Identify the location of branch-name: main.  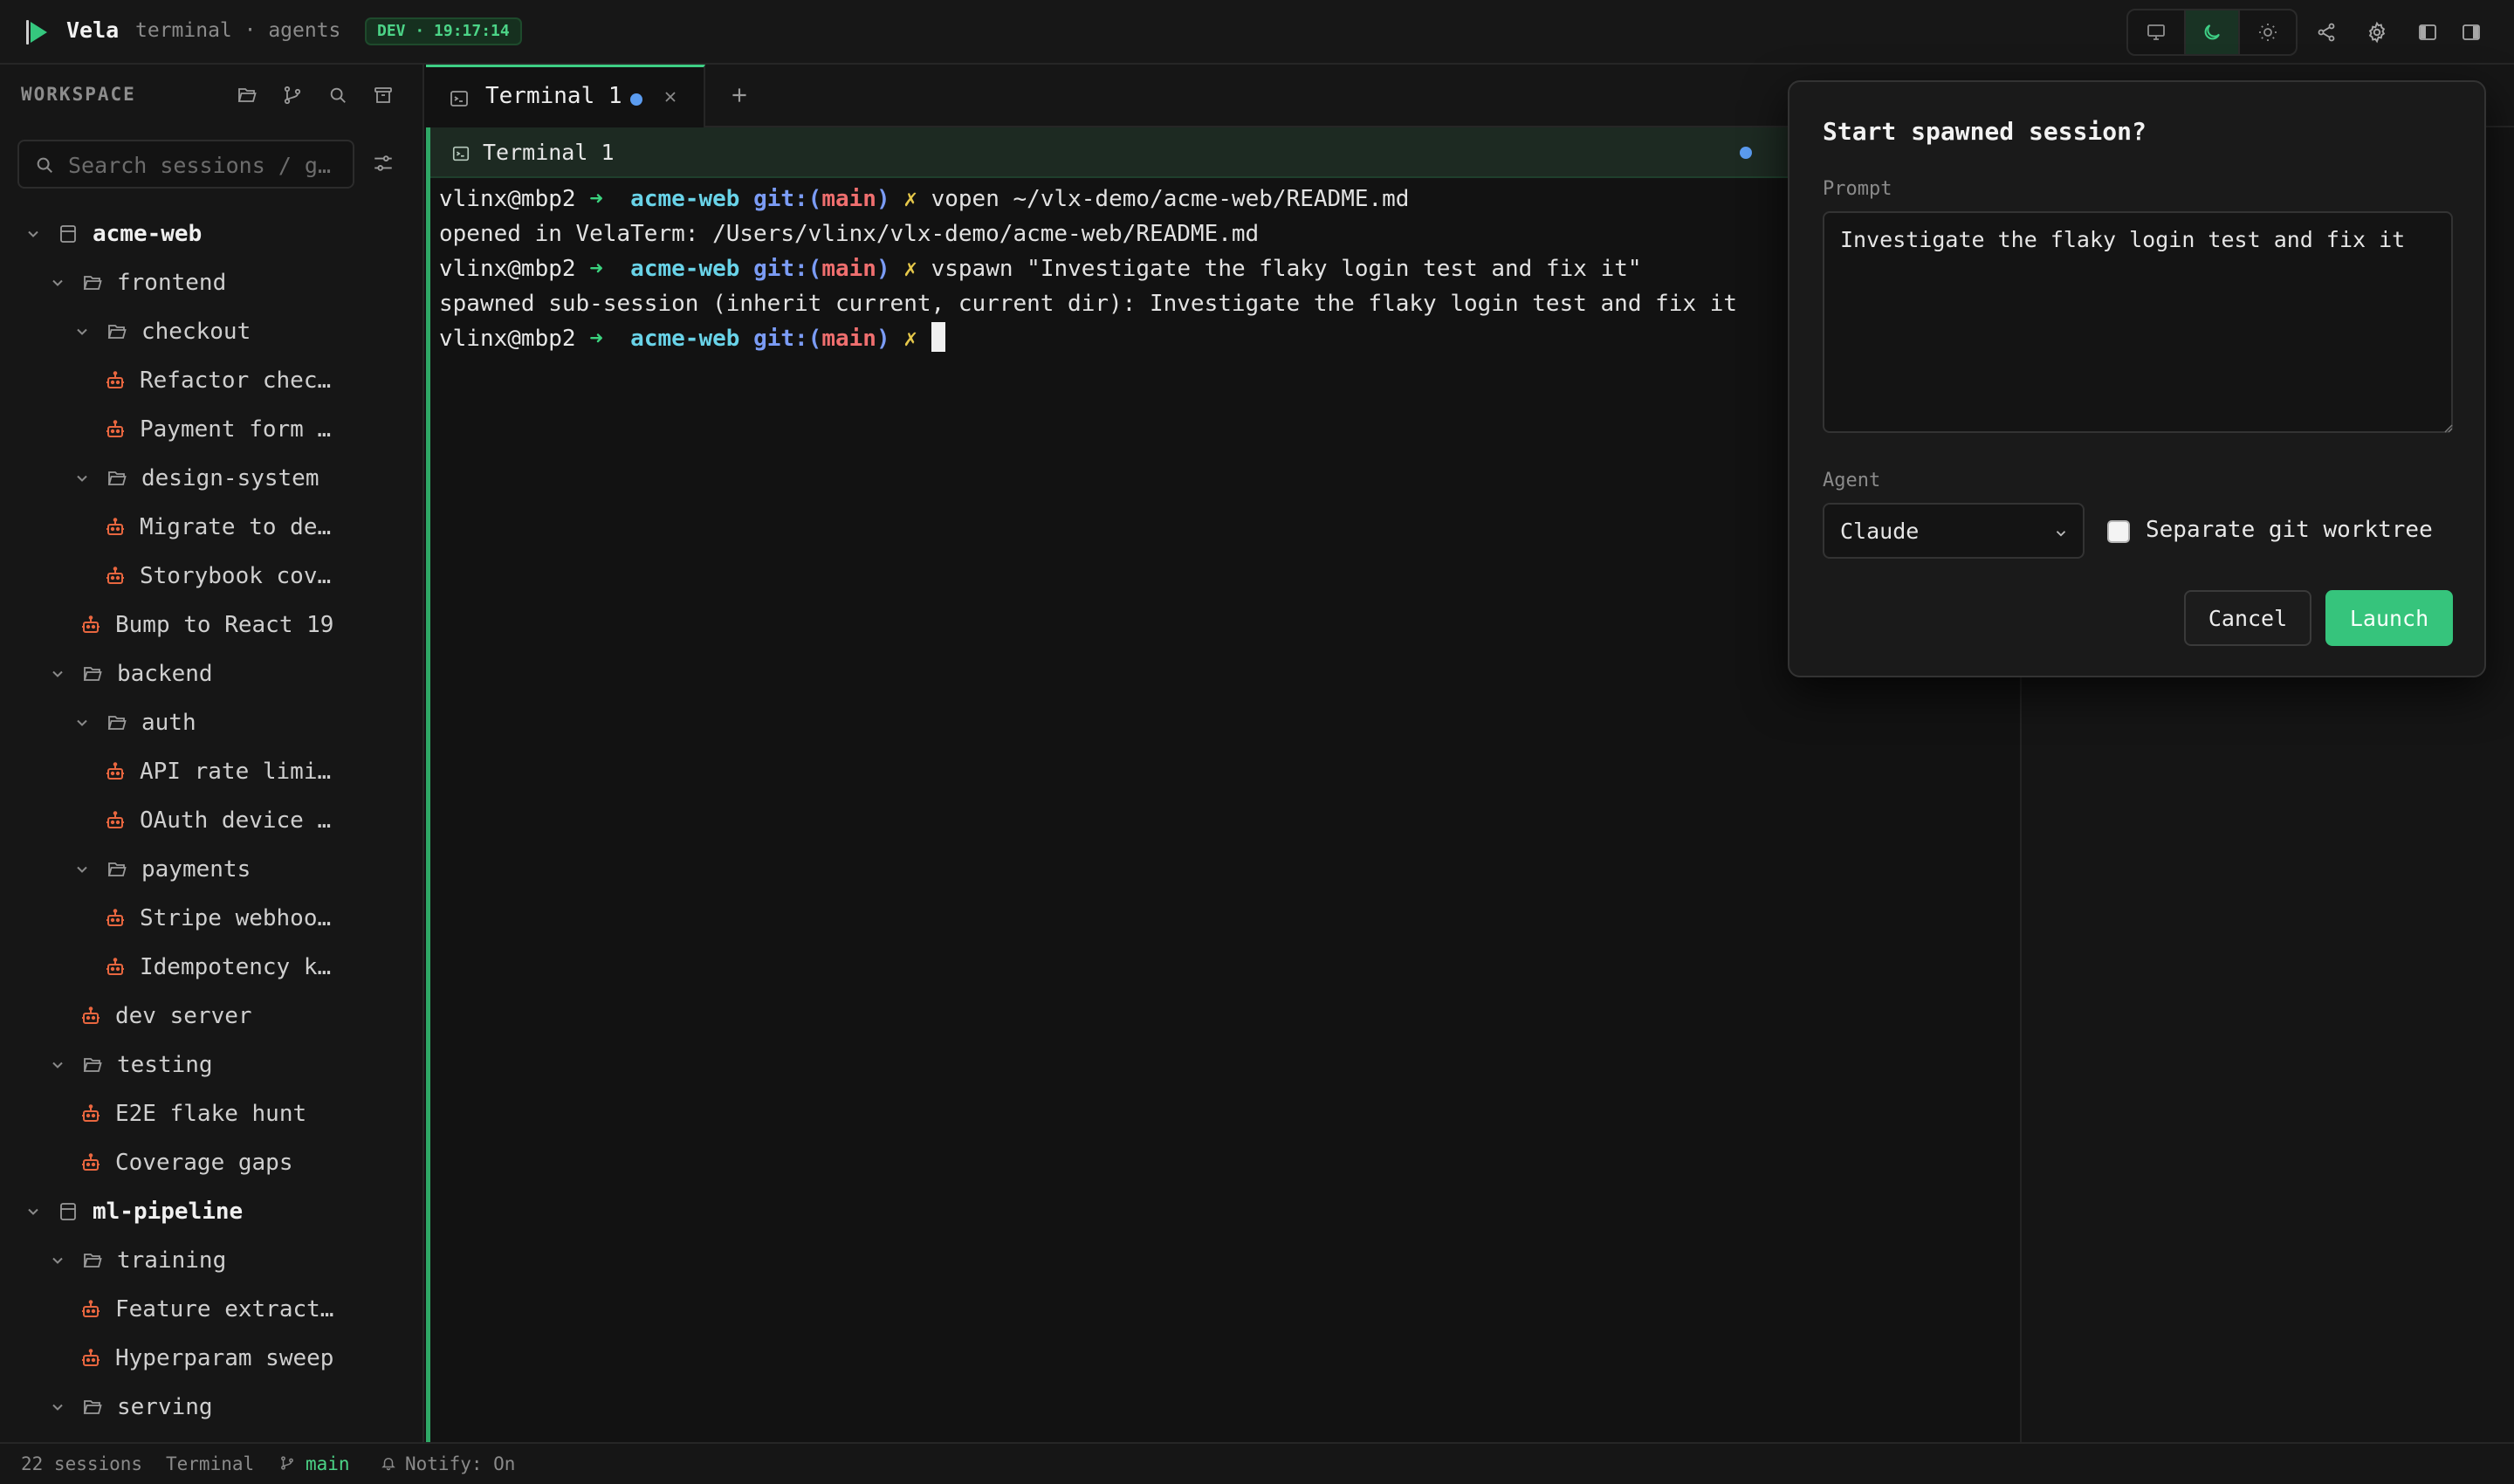
(328, 1464).